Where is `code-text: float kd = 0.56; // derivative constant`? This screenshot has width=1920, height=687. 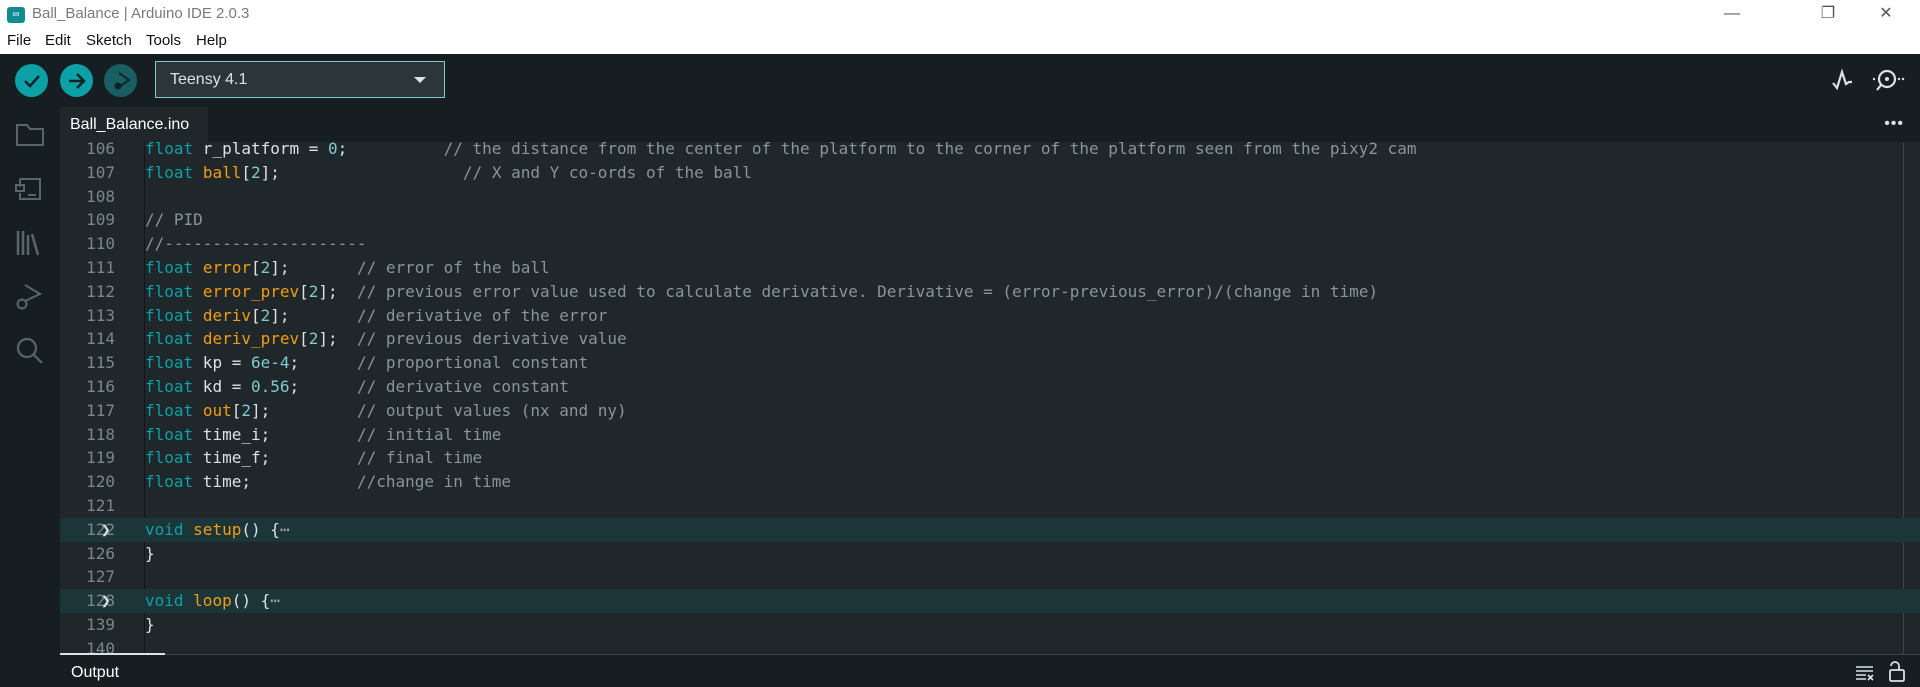
code-text: float kd = 0.56; // derivative constant is located at coordinates (357, 387).